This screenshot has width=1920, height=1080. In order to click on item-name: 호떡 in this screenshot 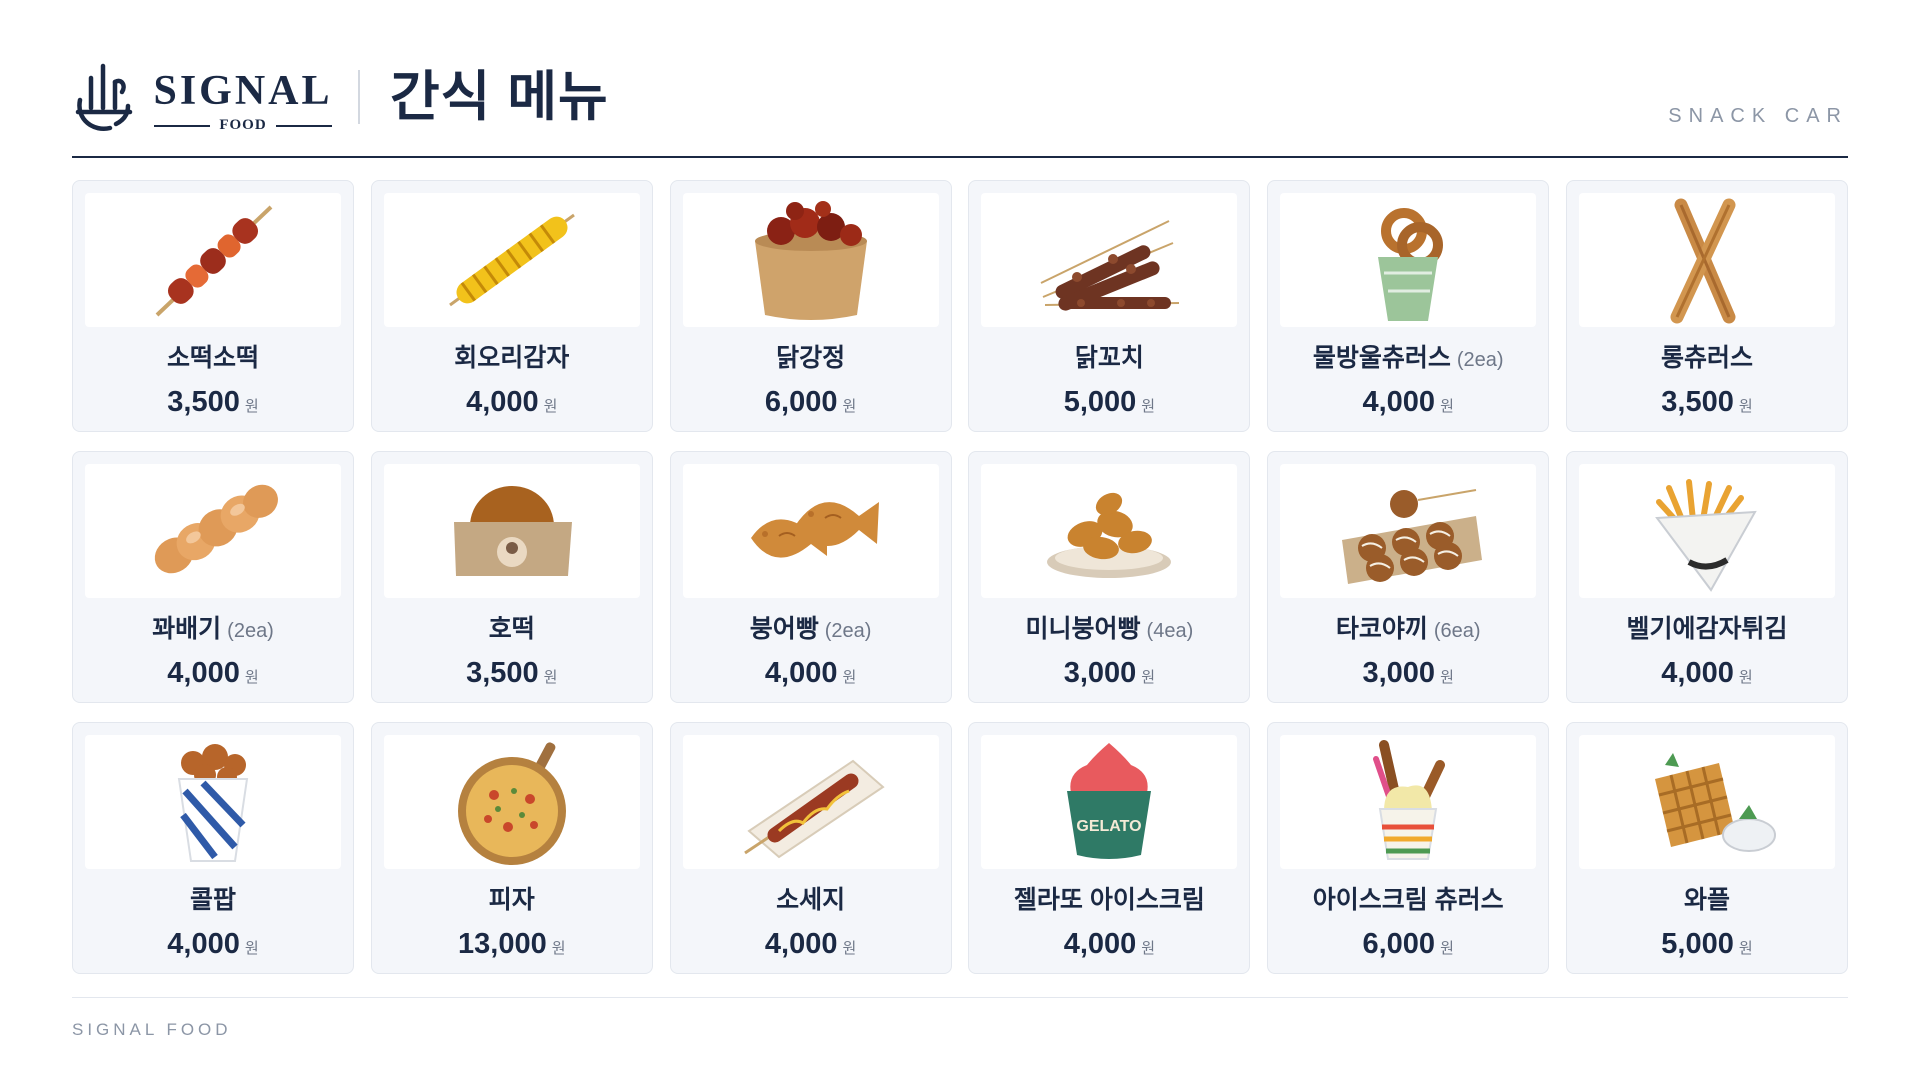, I will do `click(511, 629)`.